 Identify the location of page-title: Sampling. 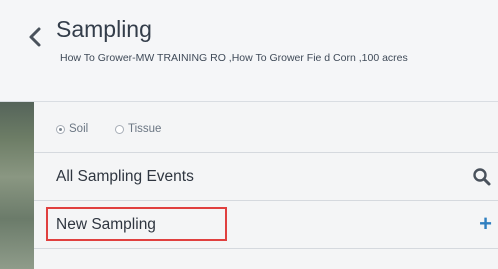
(104, 29).